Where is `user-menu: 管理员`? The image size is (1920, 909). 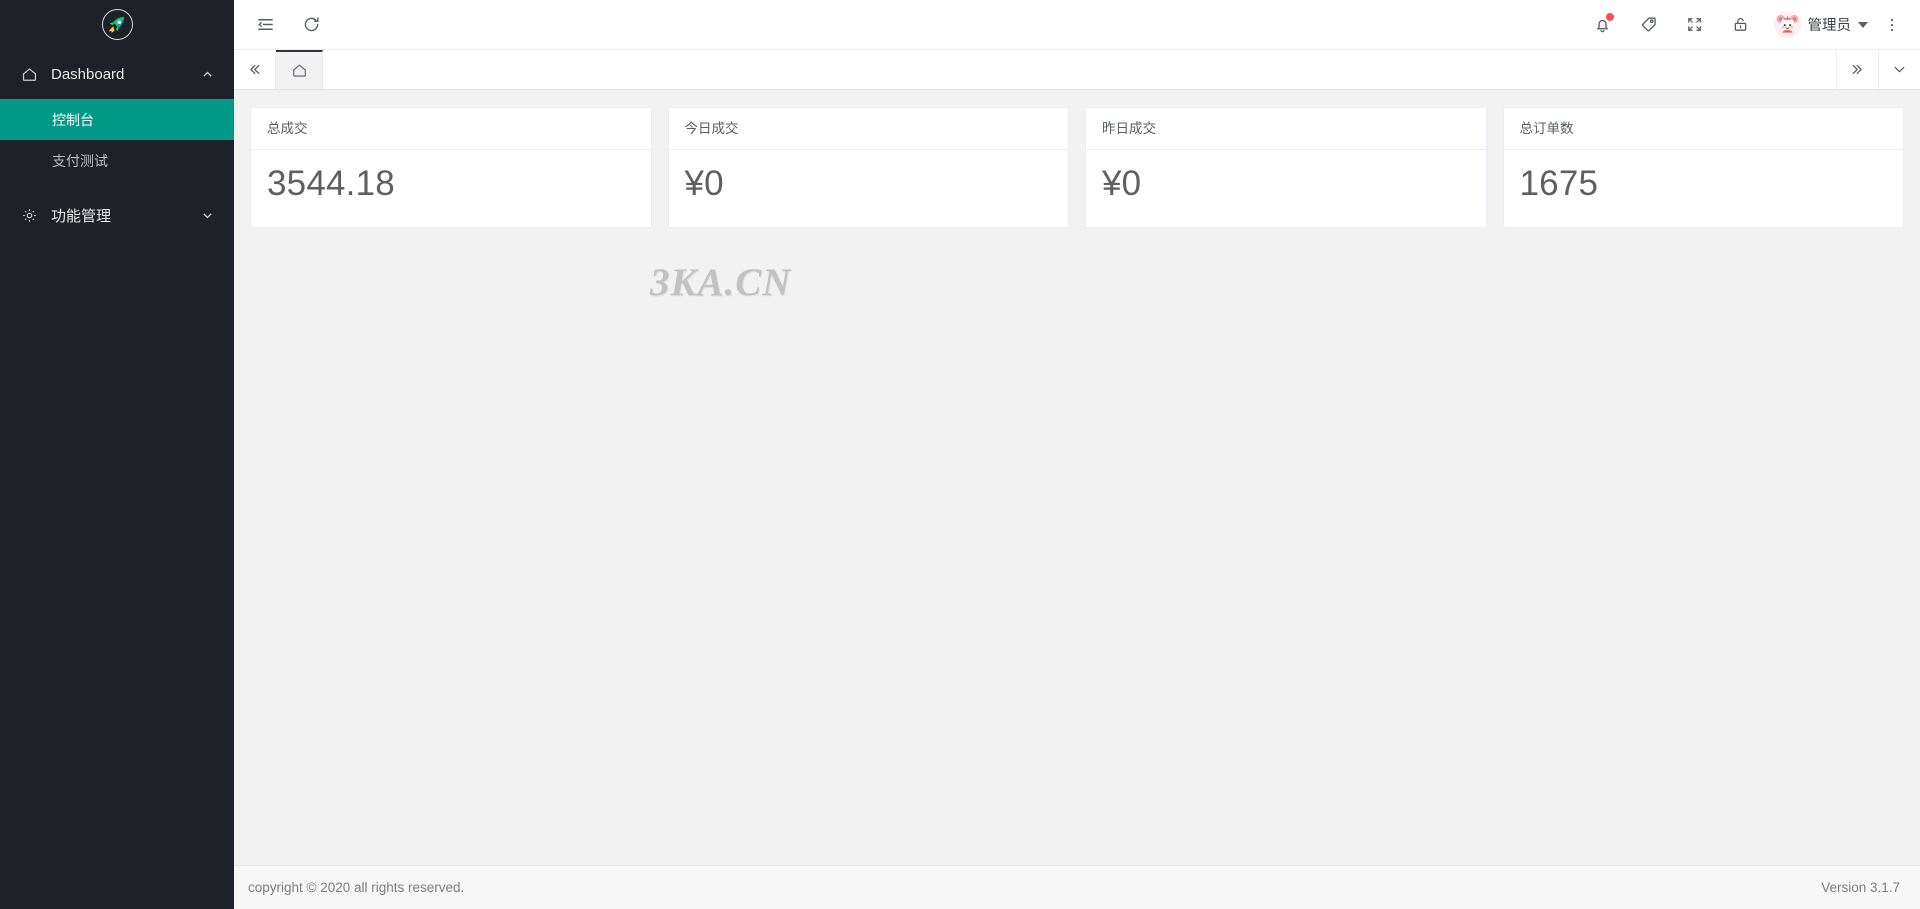 user-menu: 管理员 is located at coordinates (1820, 25).